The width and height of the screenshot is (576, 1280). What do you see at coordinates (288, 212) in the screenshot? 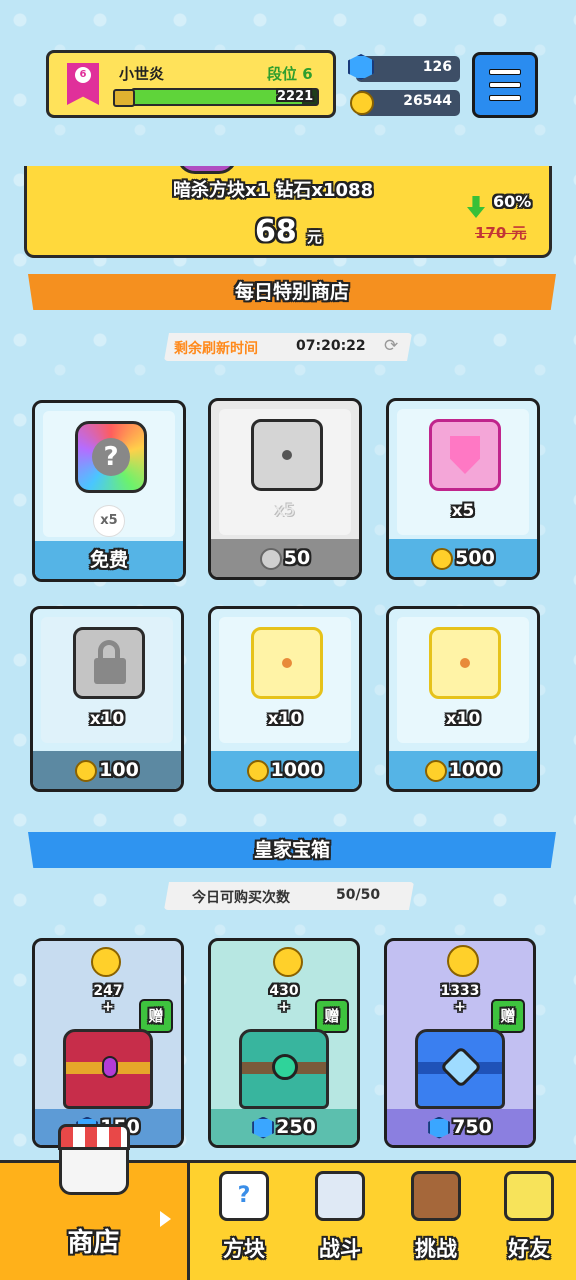
I see `special-offer-banner: 暗杀方块x1 钻石x1088 68 元 60% 170 元` at bounding box center [288, 212].